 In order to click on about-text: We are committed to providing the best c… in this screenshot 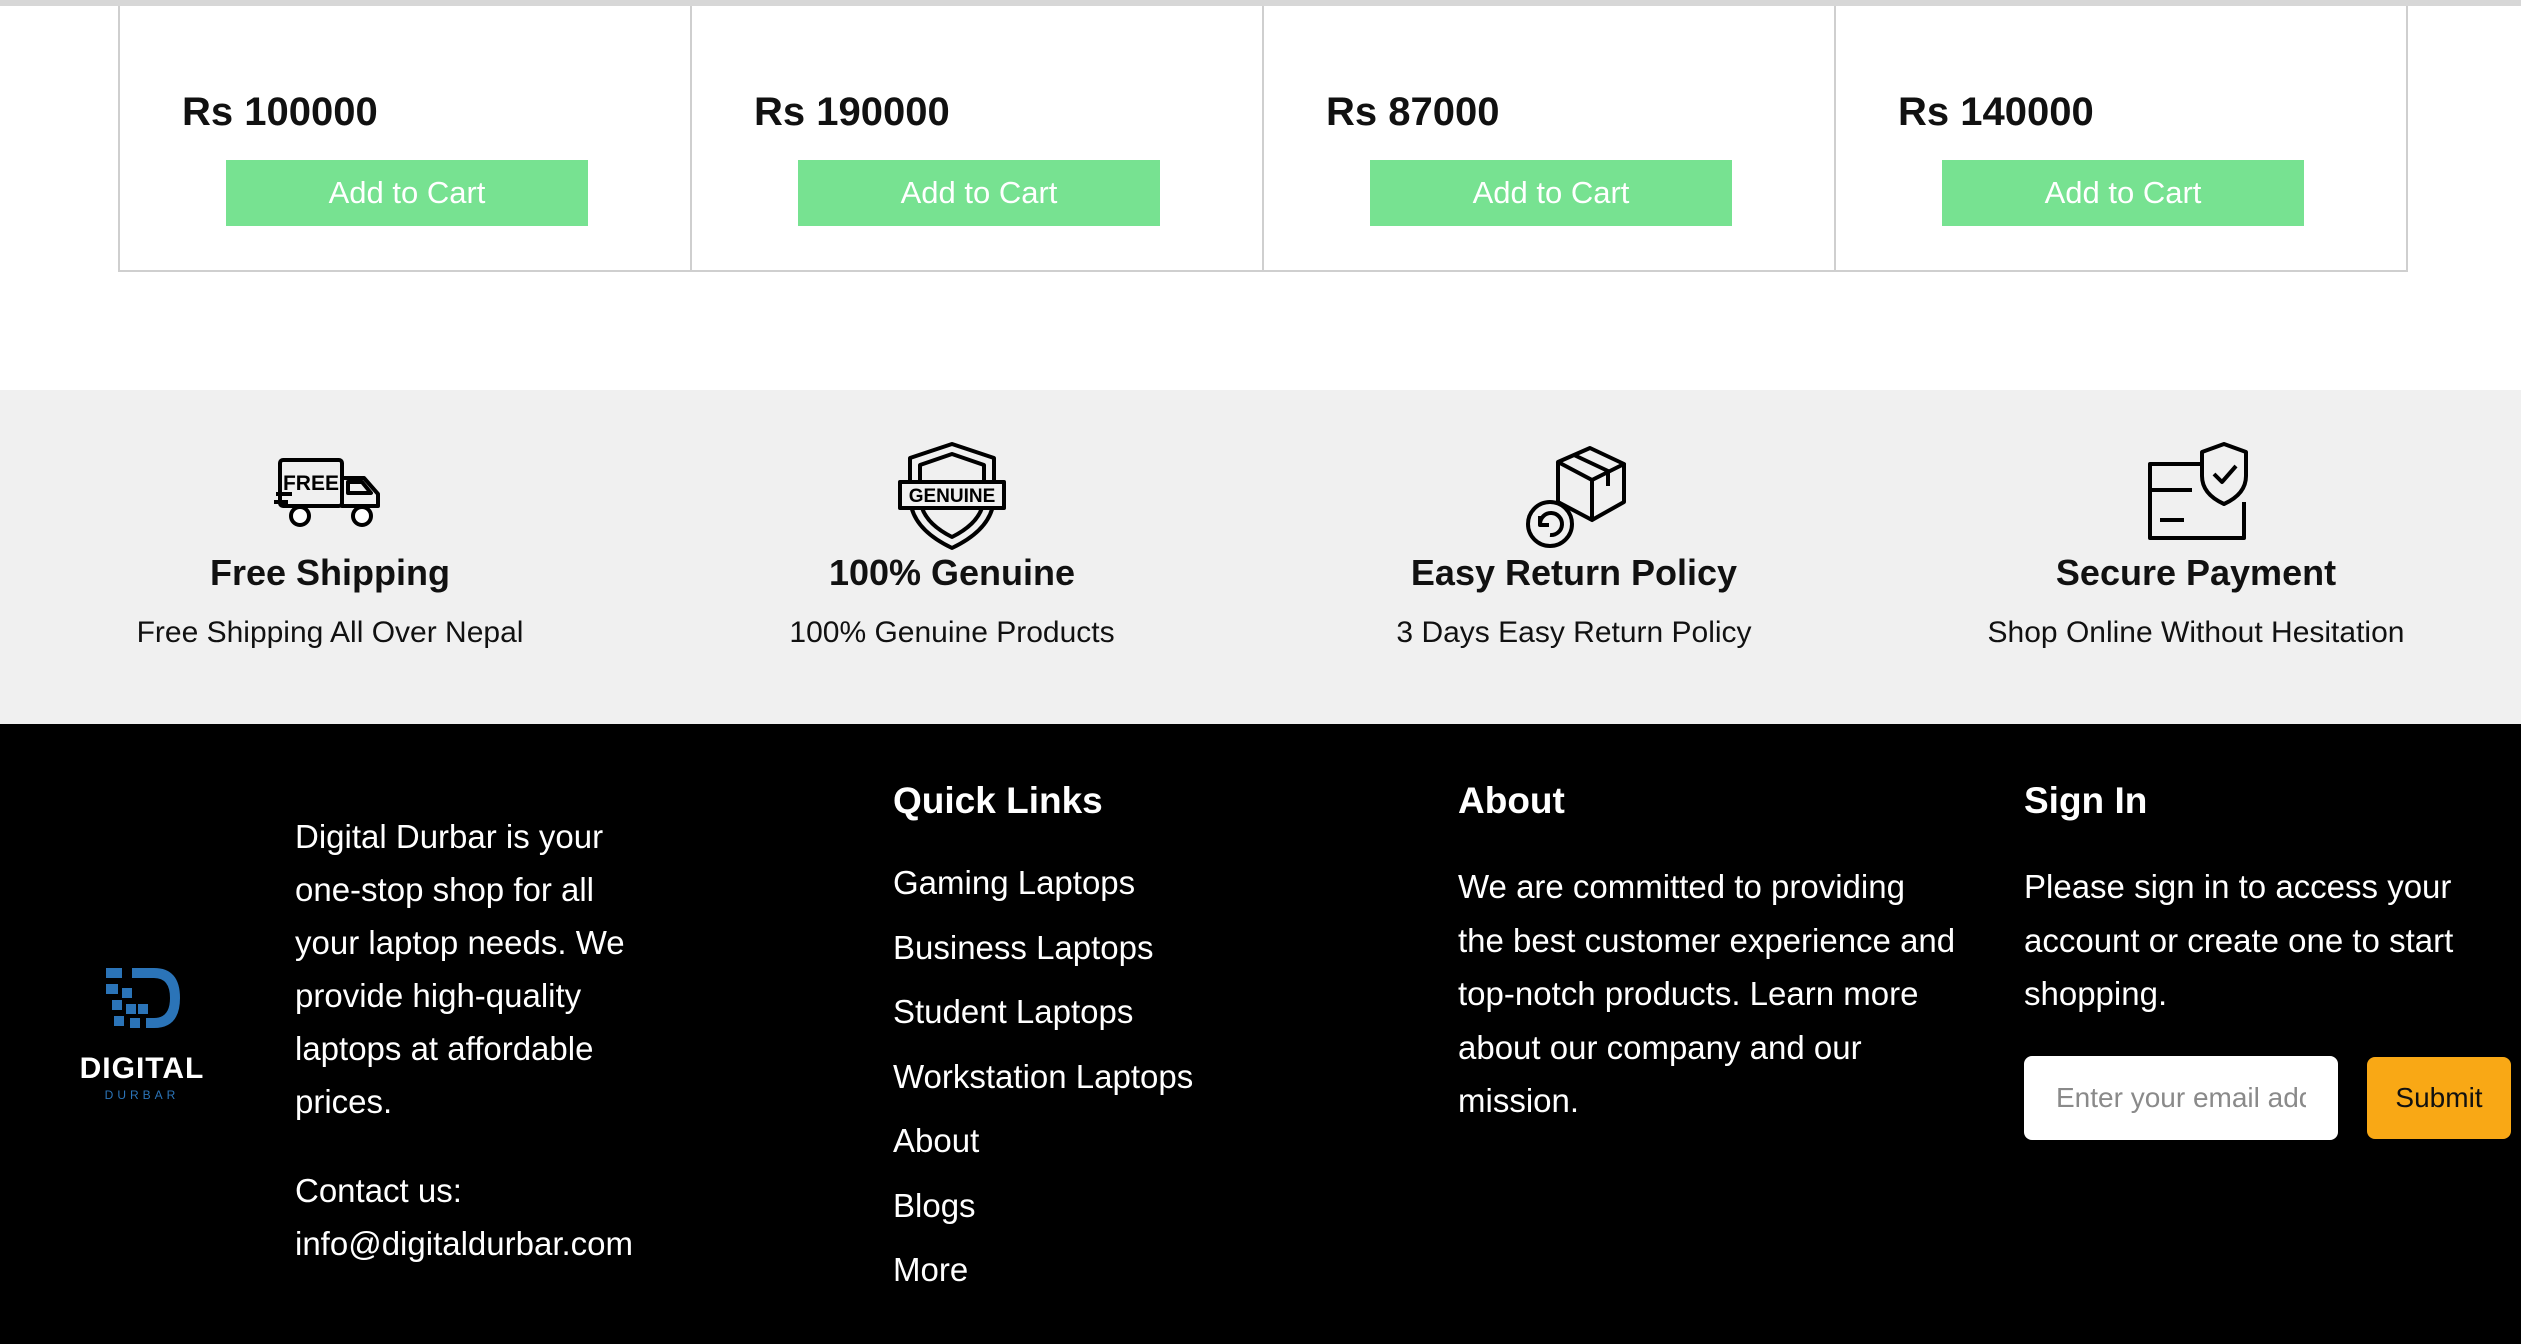, I will do `click(1707, 993)`.